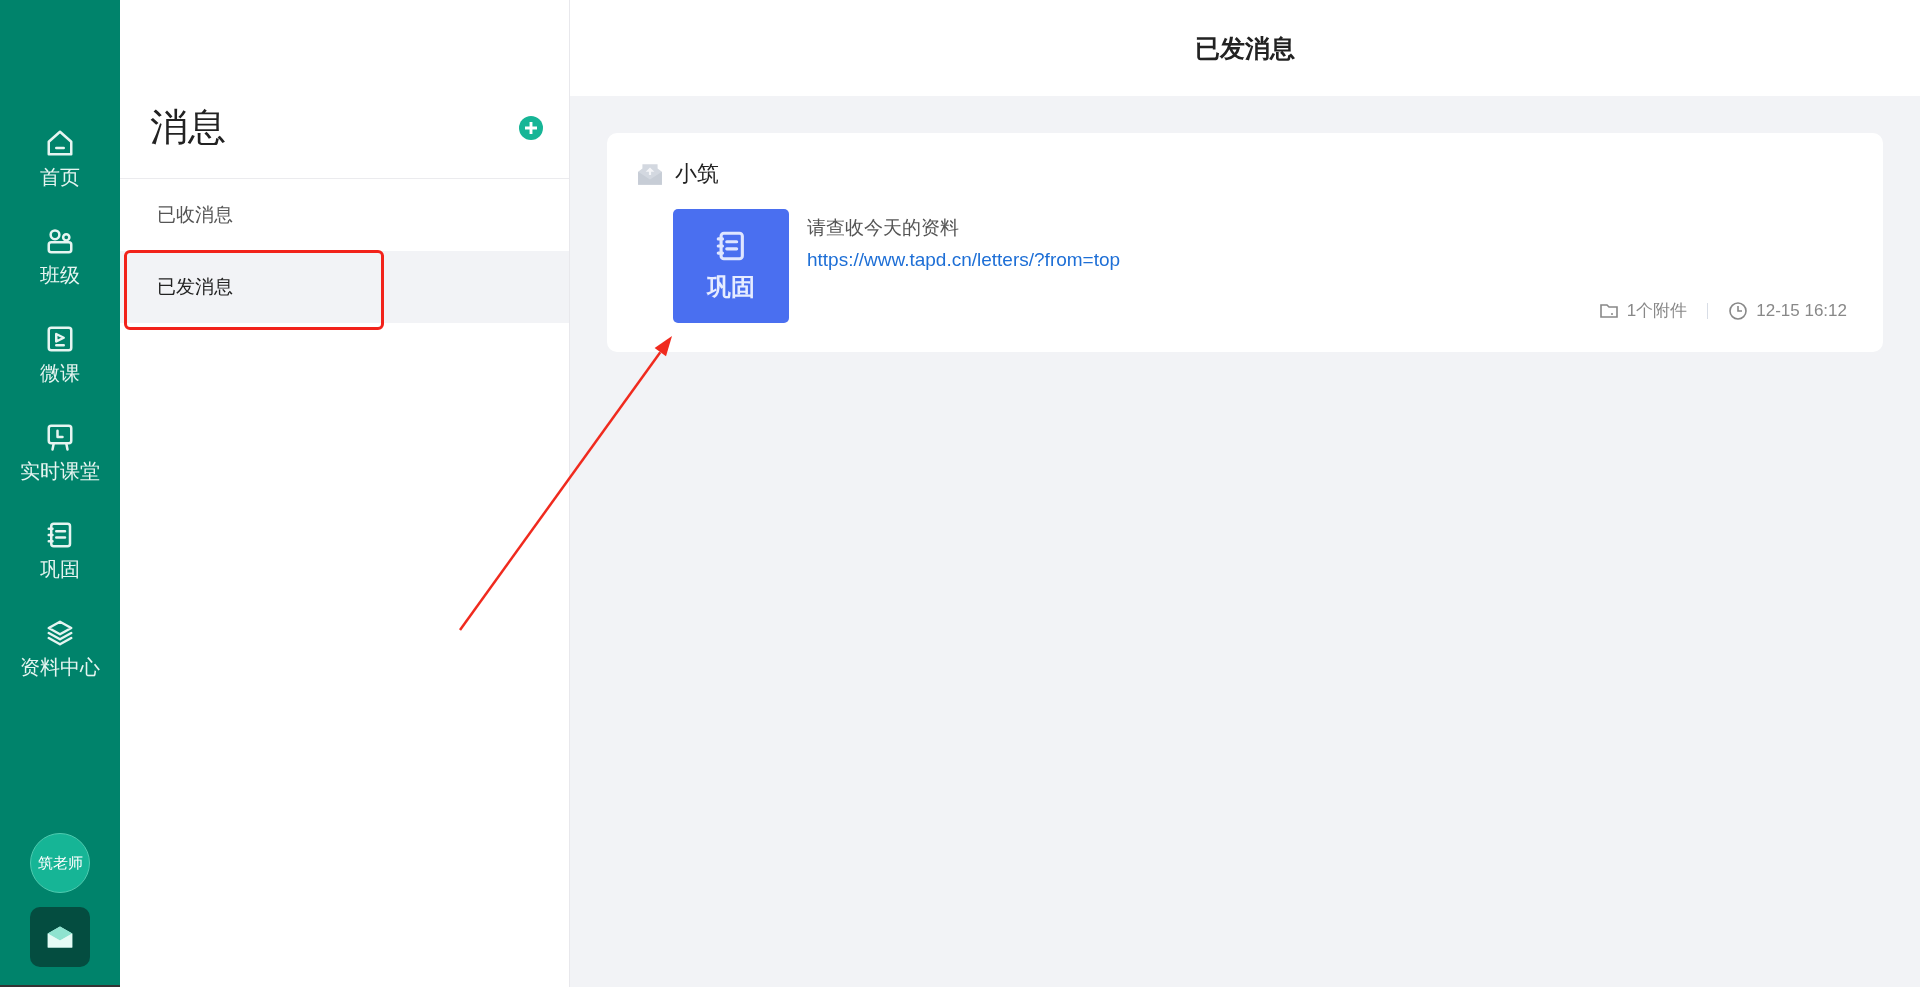  Describe the element at coordinates (531, 128) in the screenshot. I see `add-icon` at that location.